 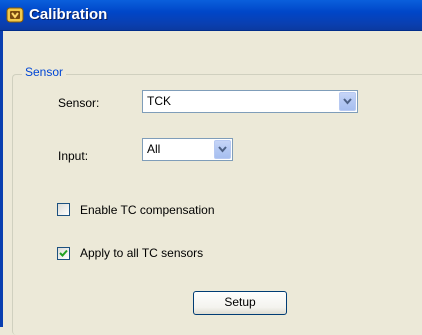 What do you see at coordinates (211, 15) in the screenshot?
I see `title-bar: Calibration` at bounding box center [211, 15].